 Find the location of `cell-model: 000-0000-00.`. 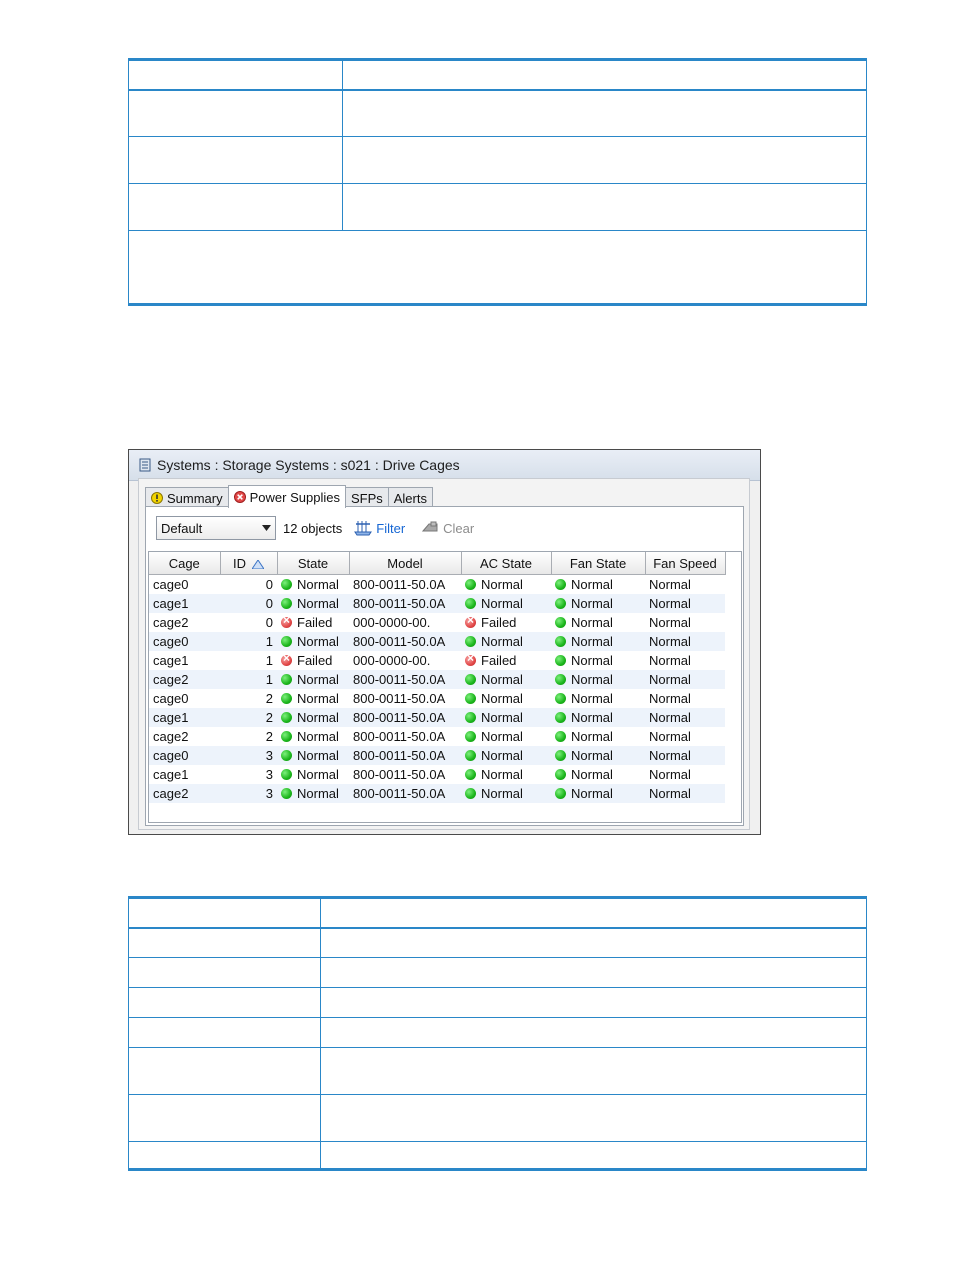

cell-model: 000-0000-00. is located at coordinates (392, 622).